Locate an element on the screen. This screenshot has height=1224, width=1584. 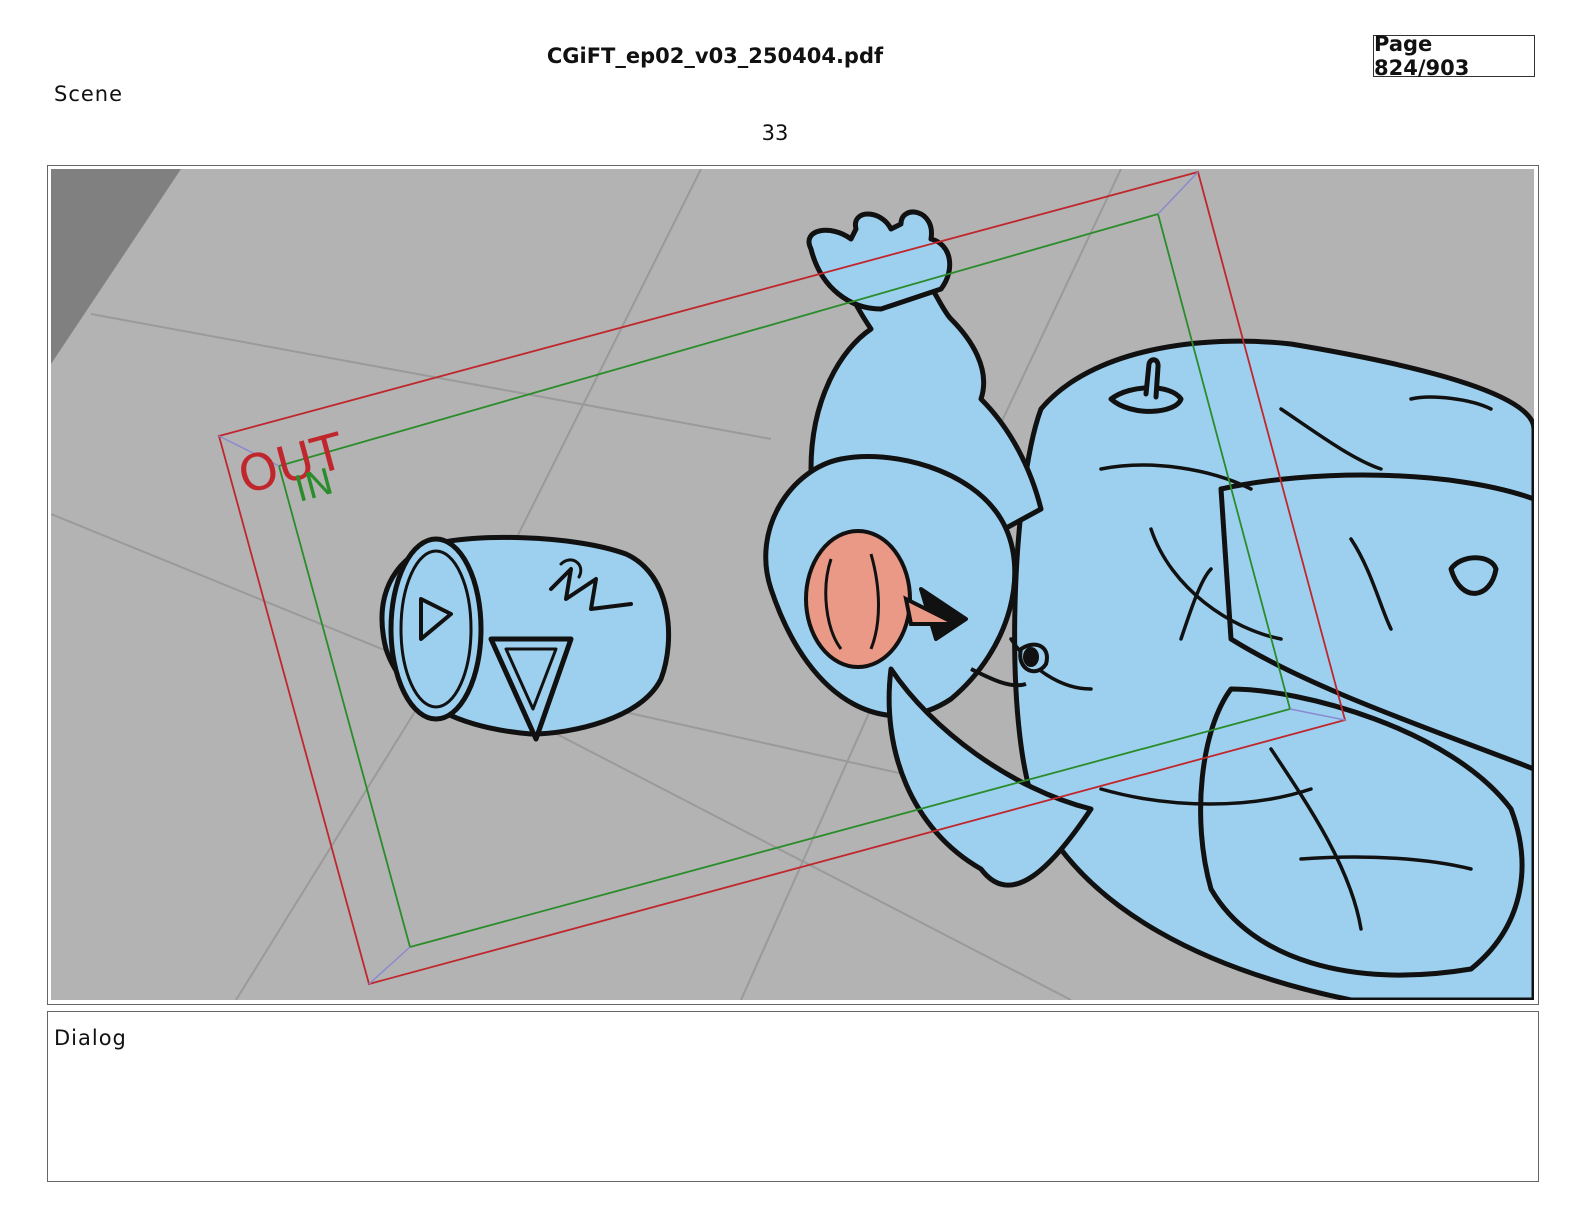
drink-can is located at coordinates (525, 638).